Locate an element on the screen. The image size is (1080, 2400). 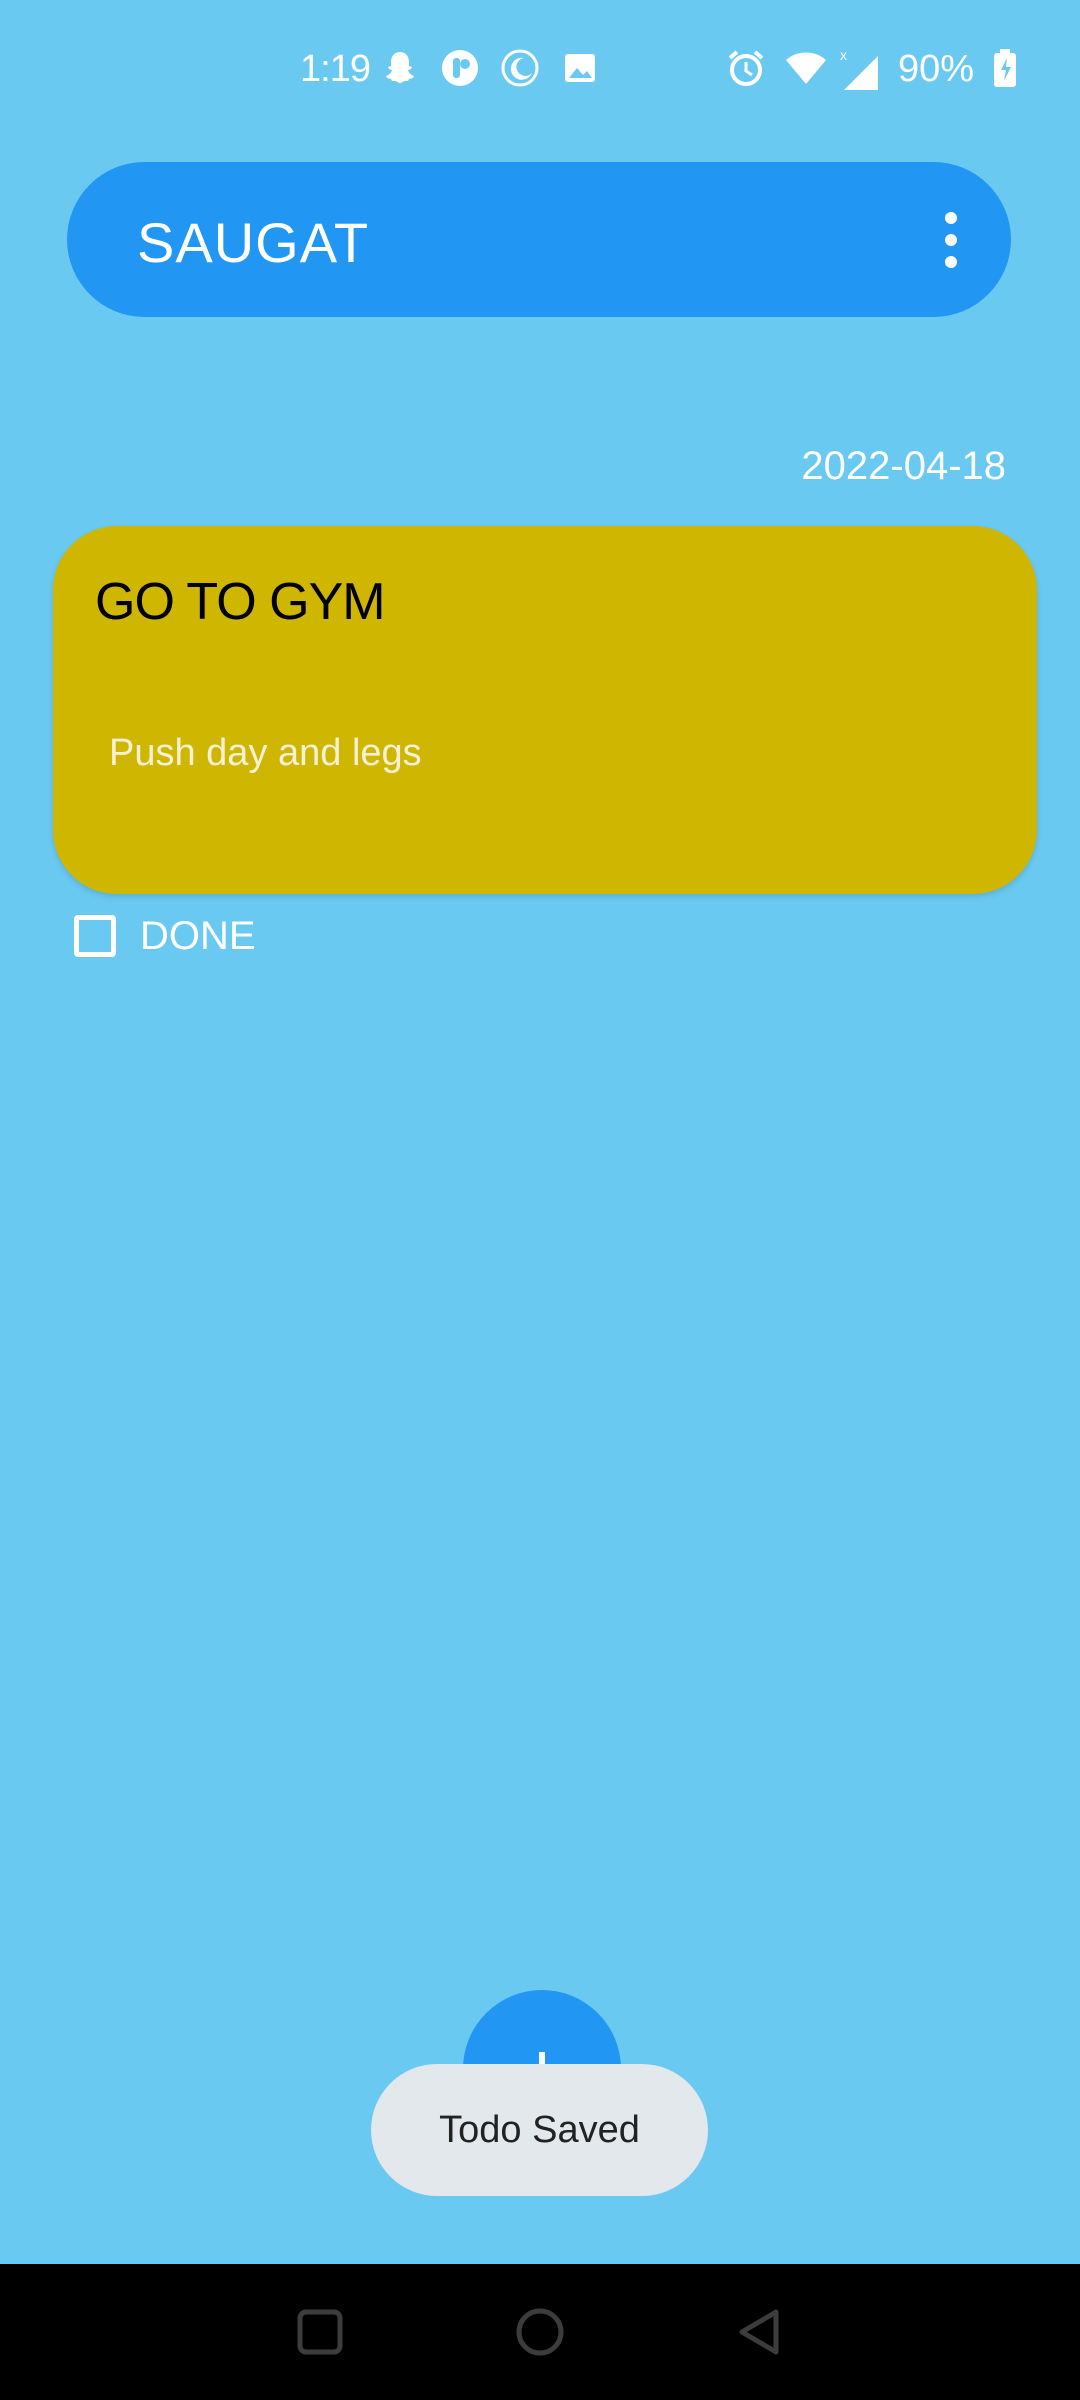
todo-card: GO TO GYM Push day and legs is located at coordinates (545, 710).